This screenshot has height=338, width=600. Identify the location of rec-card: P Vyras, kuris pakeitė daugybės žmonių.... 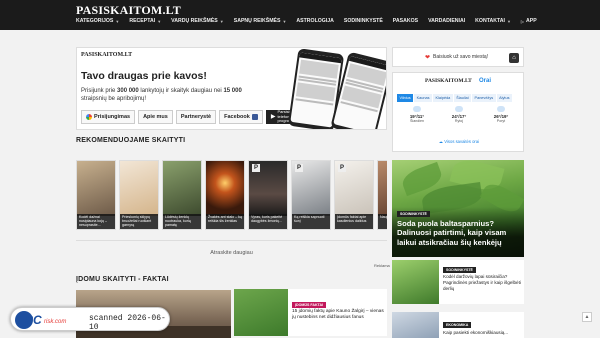
(268, 195).